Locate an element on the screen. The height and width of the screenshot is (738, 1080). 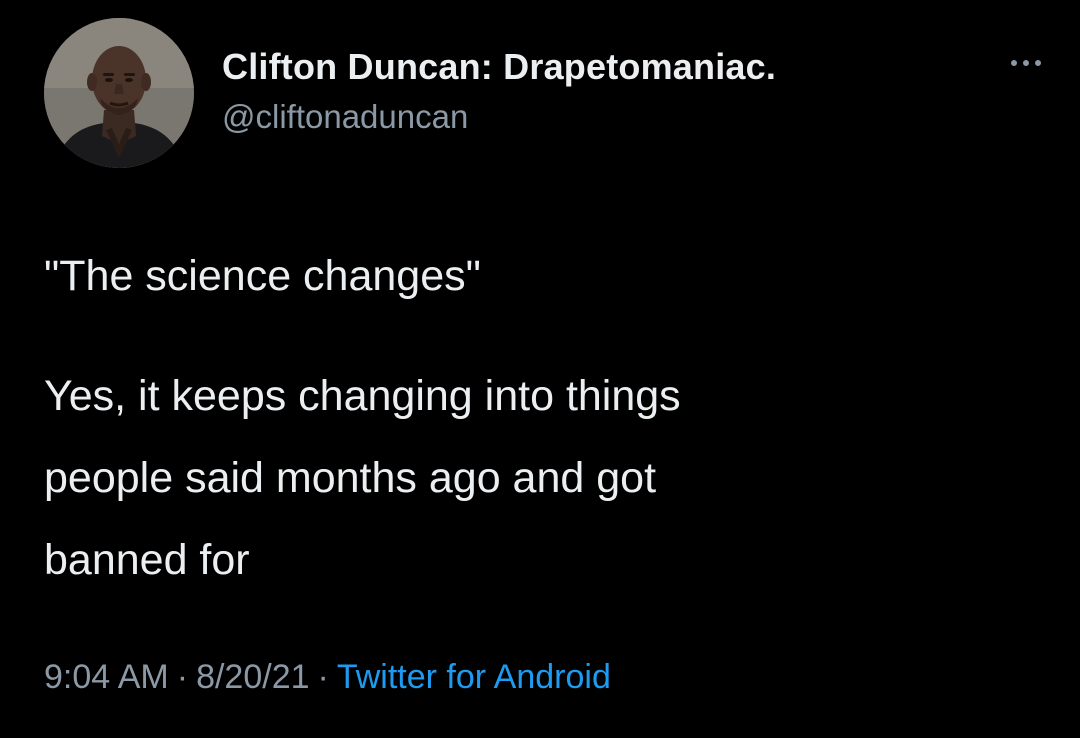
tweet-source-link: Twitter for Android is located at coordinates (474, 677).